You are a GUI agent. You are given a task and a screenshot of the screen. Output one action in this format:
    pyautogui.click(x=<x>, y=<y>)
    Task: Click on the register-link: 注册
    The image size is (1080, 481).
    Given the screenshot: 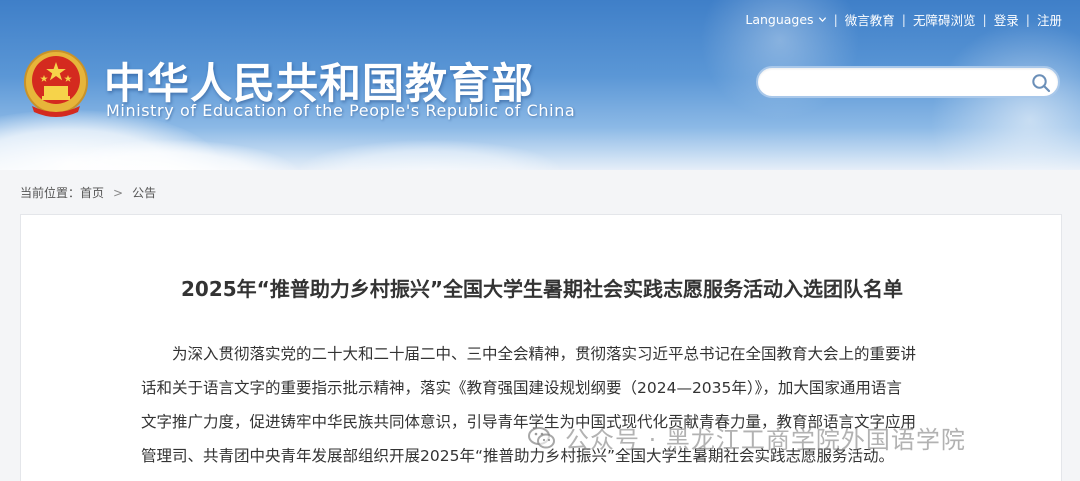 What is the action you would take?
    pyautogui.click(x=1049, y=19)
    